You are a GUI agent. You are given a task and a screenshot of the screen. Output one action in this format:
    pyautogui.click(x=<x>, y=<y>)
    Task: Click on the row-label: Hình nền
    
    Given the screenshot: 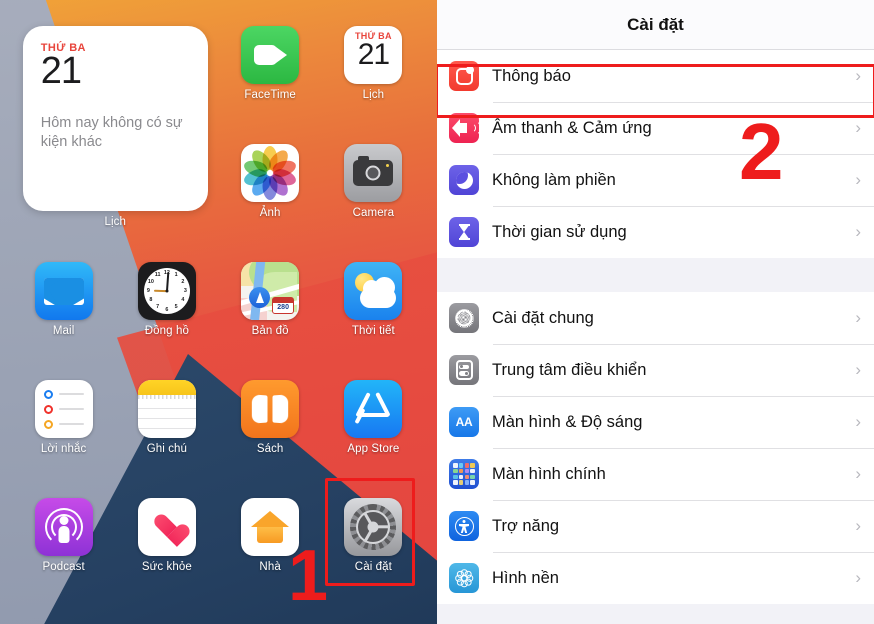 What is the action you would take?
    pyautogui.click(x=525, y=577)
    